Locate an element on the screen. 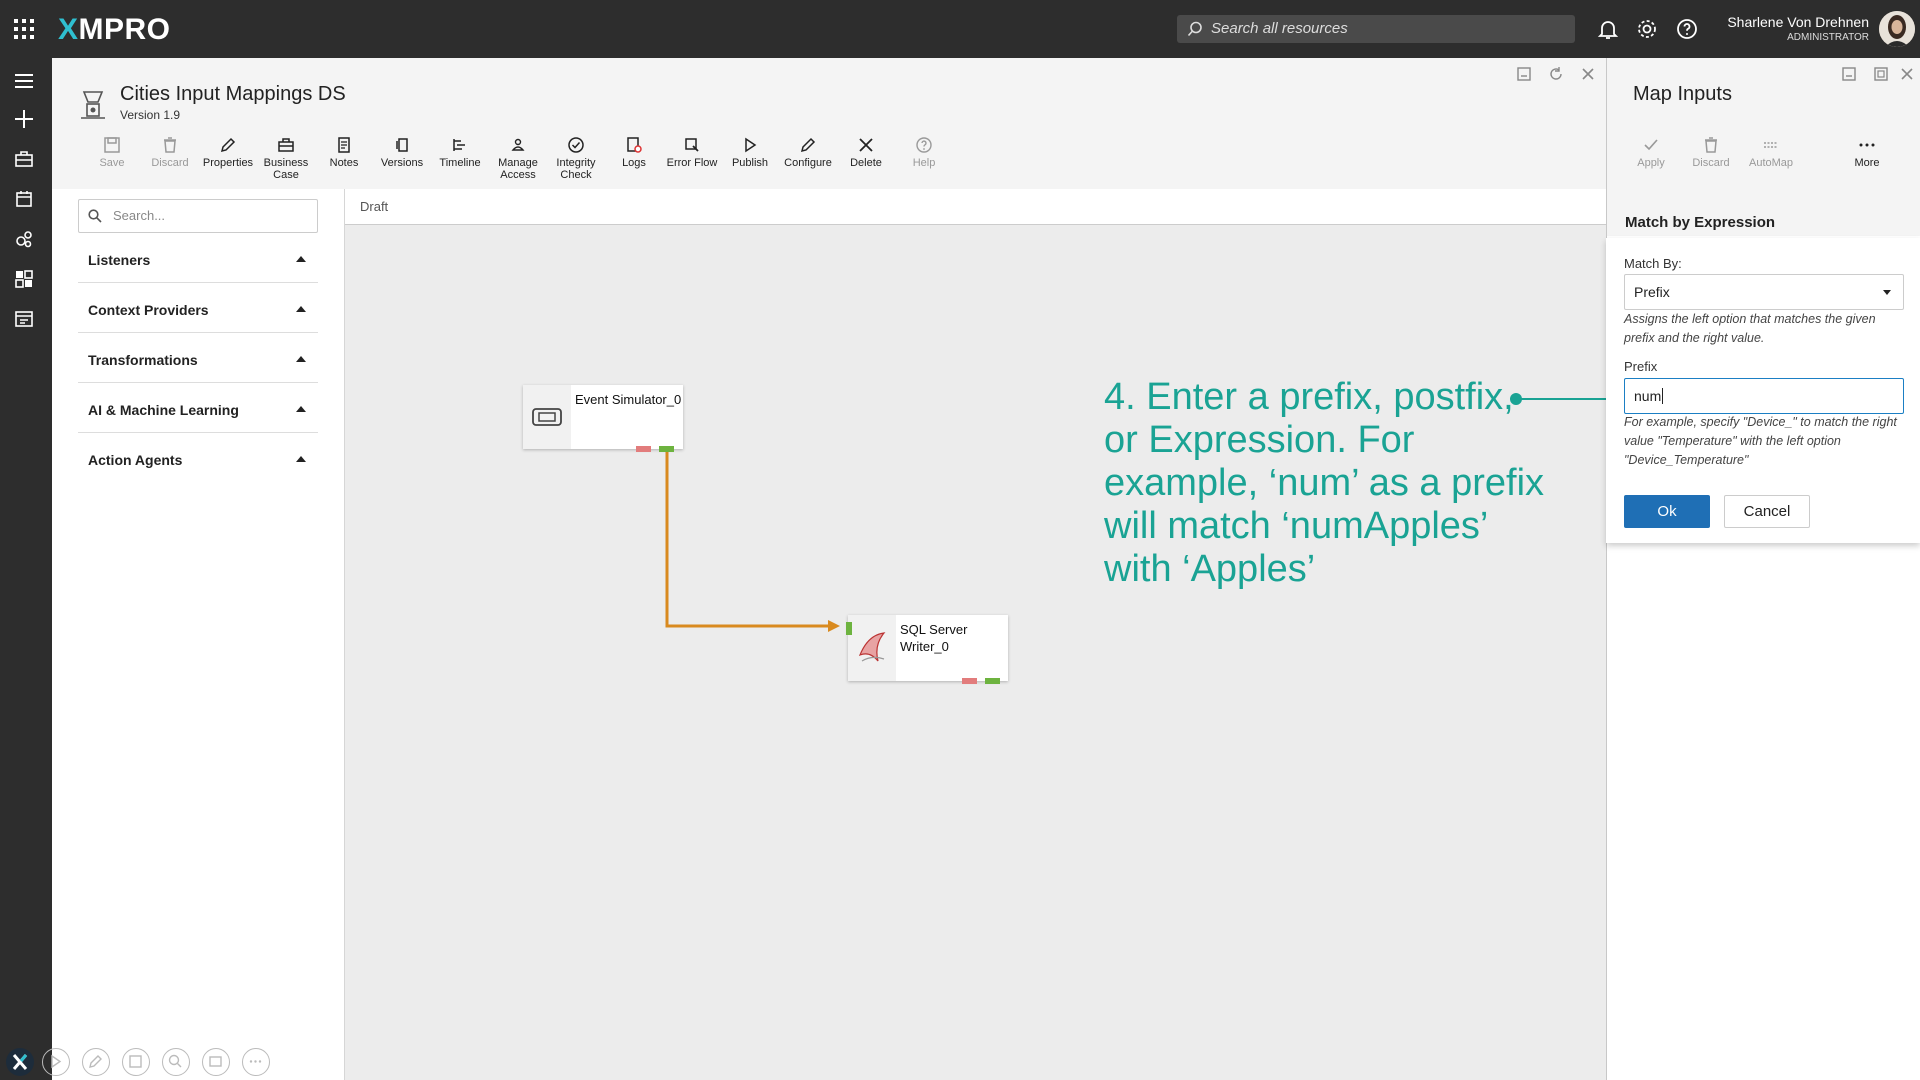  versions-label: Versions is located at coordinates (402, 163).